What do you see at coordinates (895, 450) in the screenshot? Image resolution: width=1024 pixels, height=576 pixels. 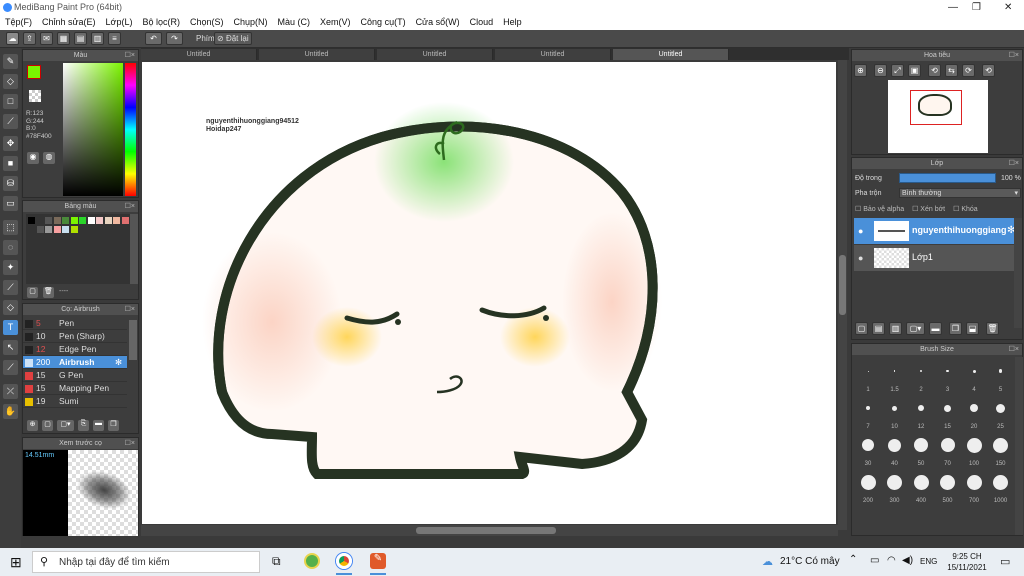 I see `brush-size-option: 40` at bounding box center [895, 450].